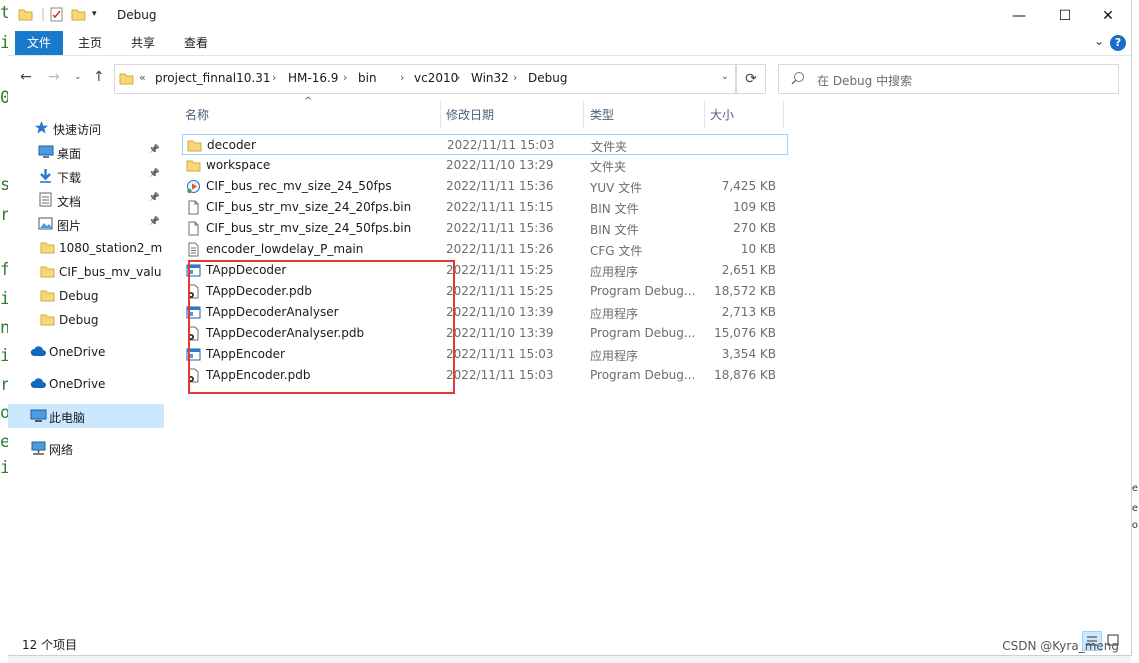 Image resolution: width=1139 pixels, height=663 pixels. What do you see at coordinates (86, 448) in the screenshot?
I see `nav-item-network: 网络` at bounding box center [86, 448].